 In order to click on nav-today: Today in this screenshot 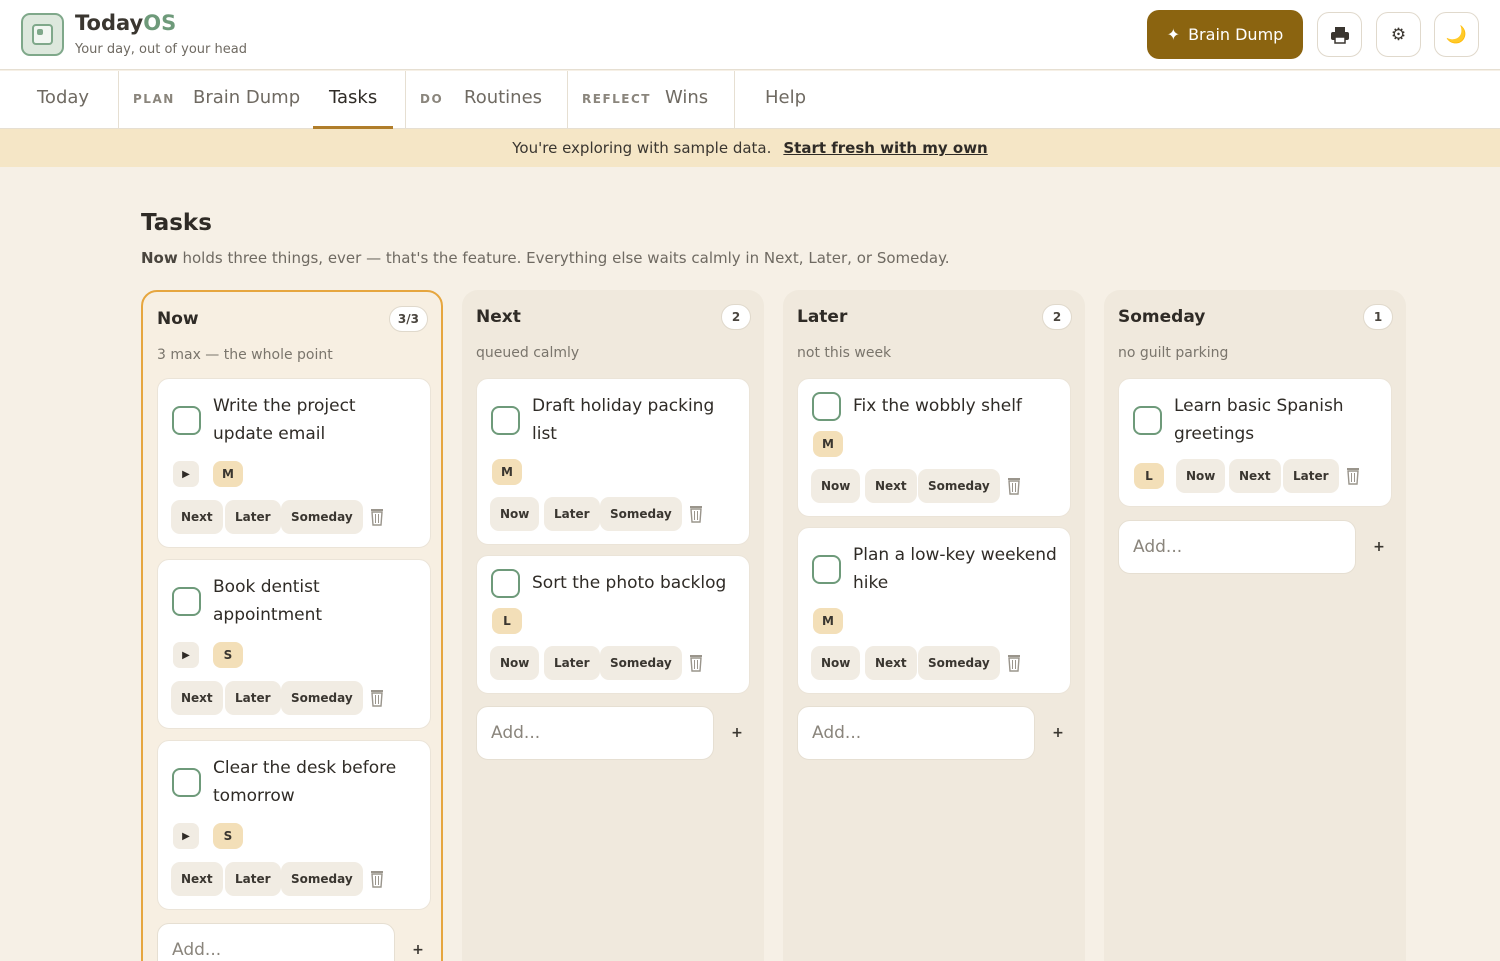, I will do `click(63, 100)`.